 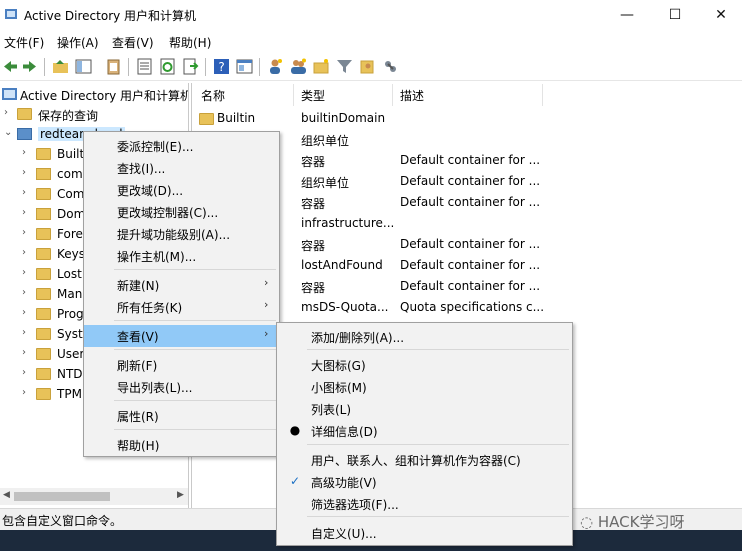 I want to click on submenu-item-small-icons: 小图标(M), so click(x=424, y=387).